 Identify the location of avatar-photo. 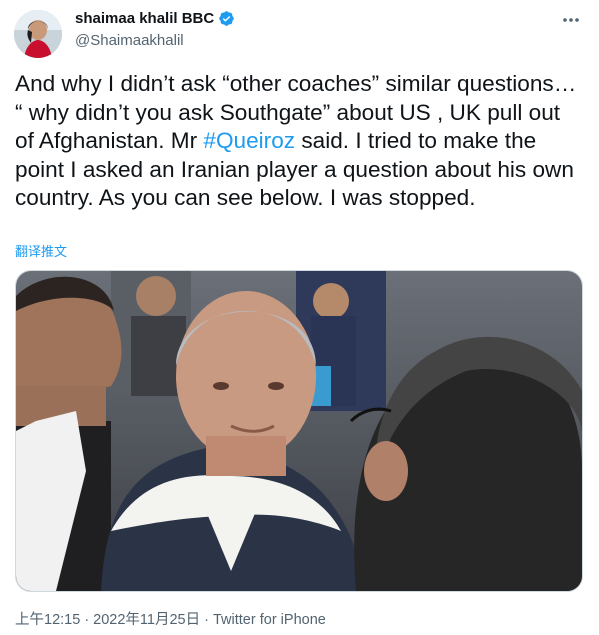
(38, 34).